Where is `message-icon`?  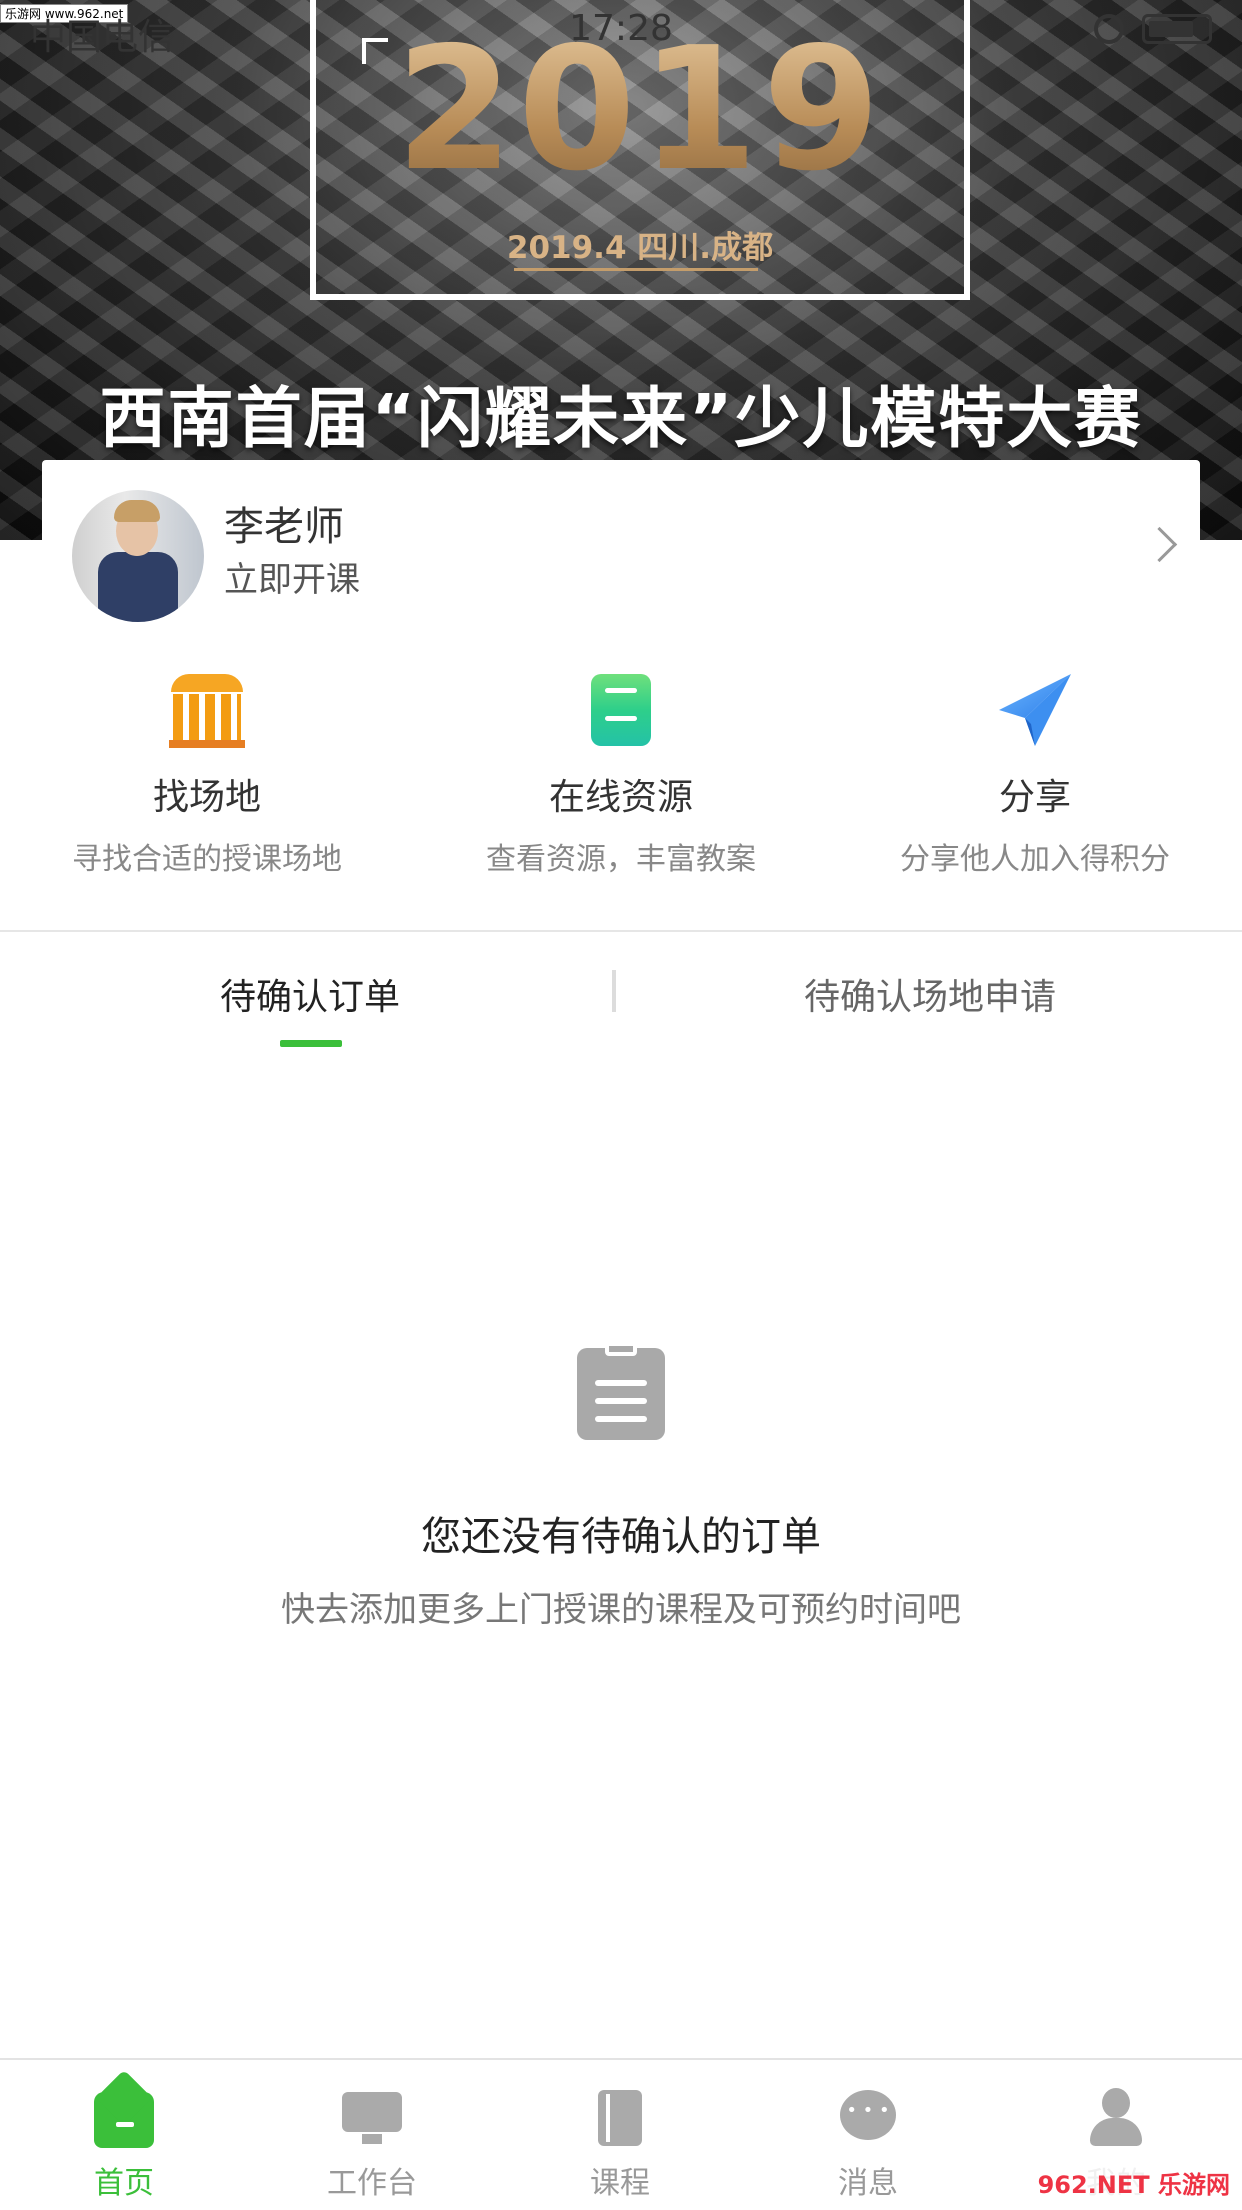
message-icon is located at coordinates (868, 2118).